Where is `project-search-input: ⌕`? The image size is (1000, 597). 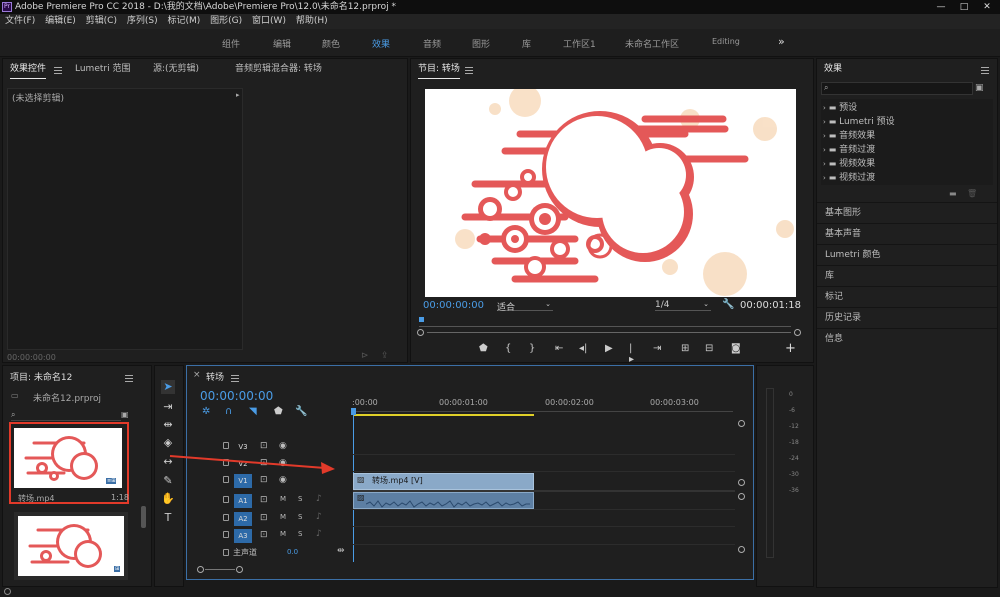
project-search-input: ⌕ is located at coordinates (66, 415).